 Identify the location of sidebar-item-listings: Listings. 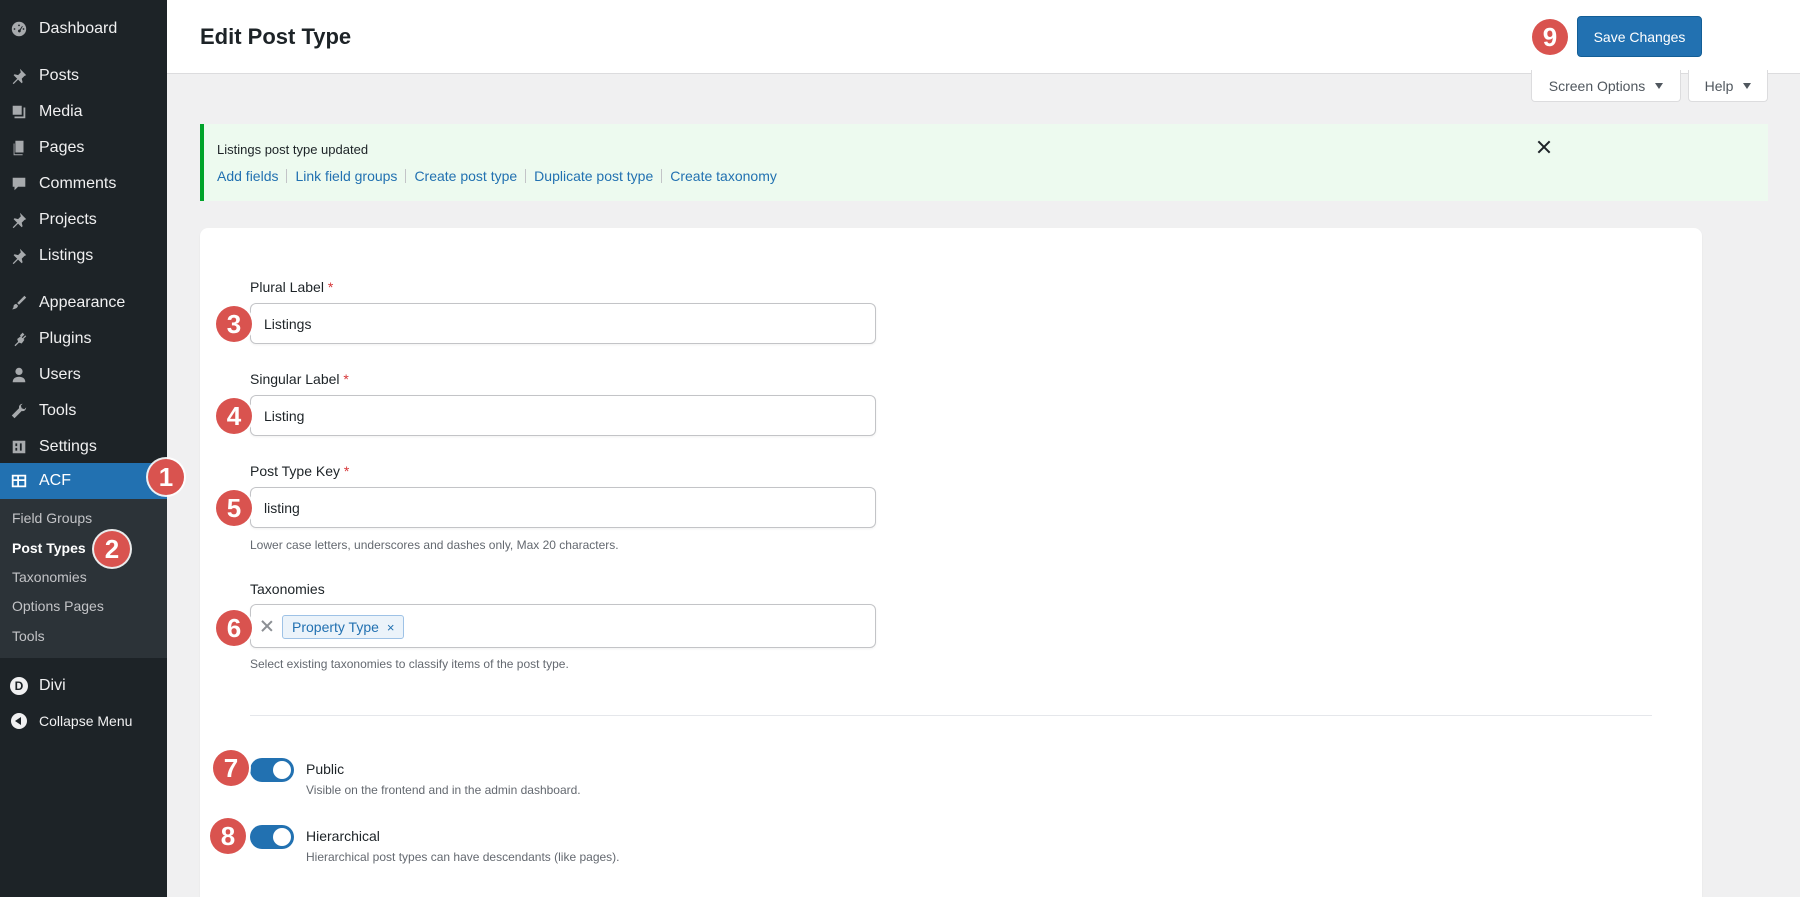
(83, 256).